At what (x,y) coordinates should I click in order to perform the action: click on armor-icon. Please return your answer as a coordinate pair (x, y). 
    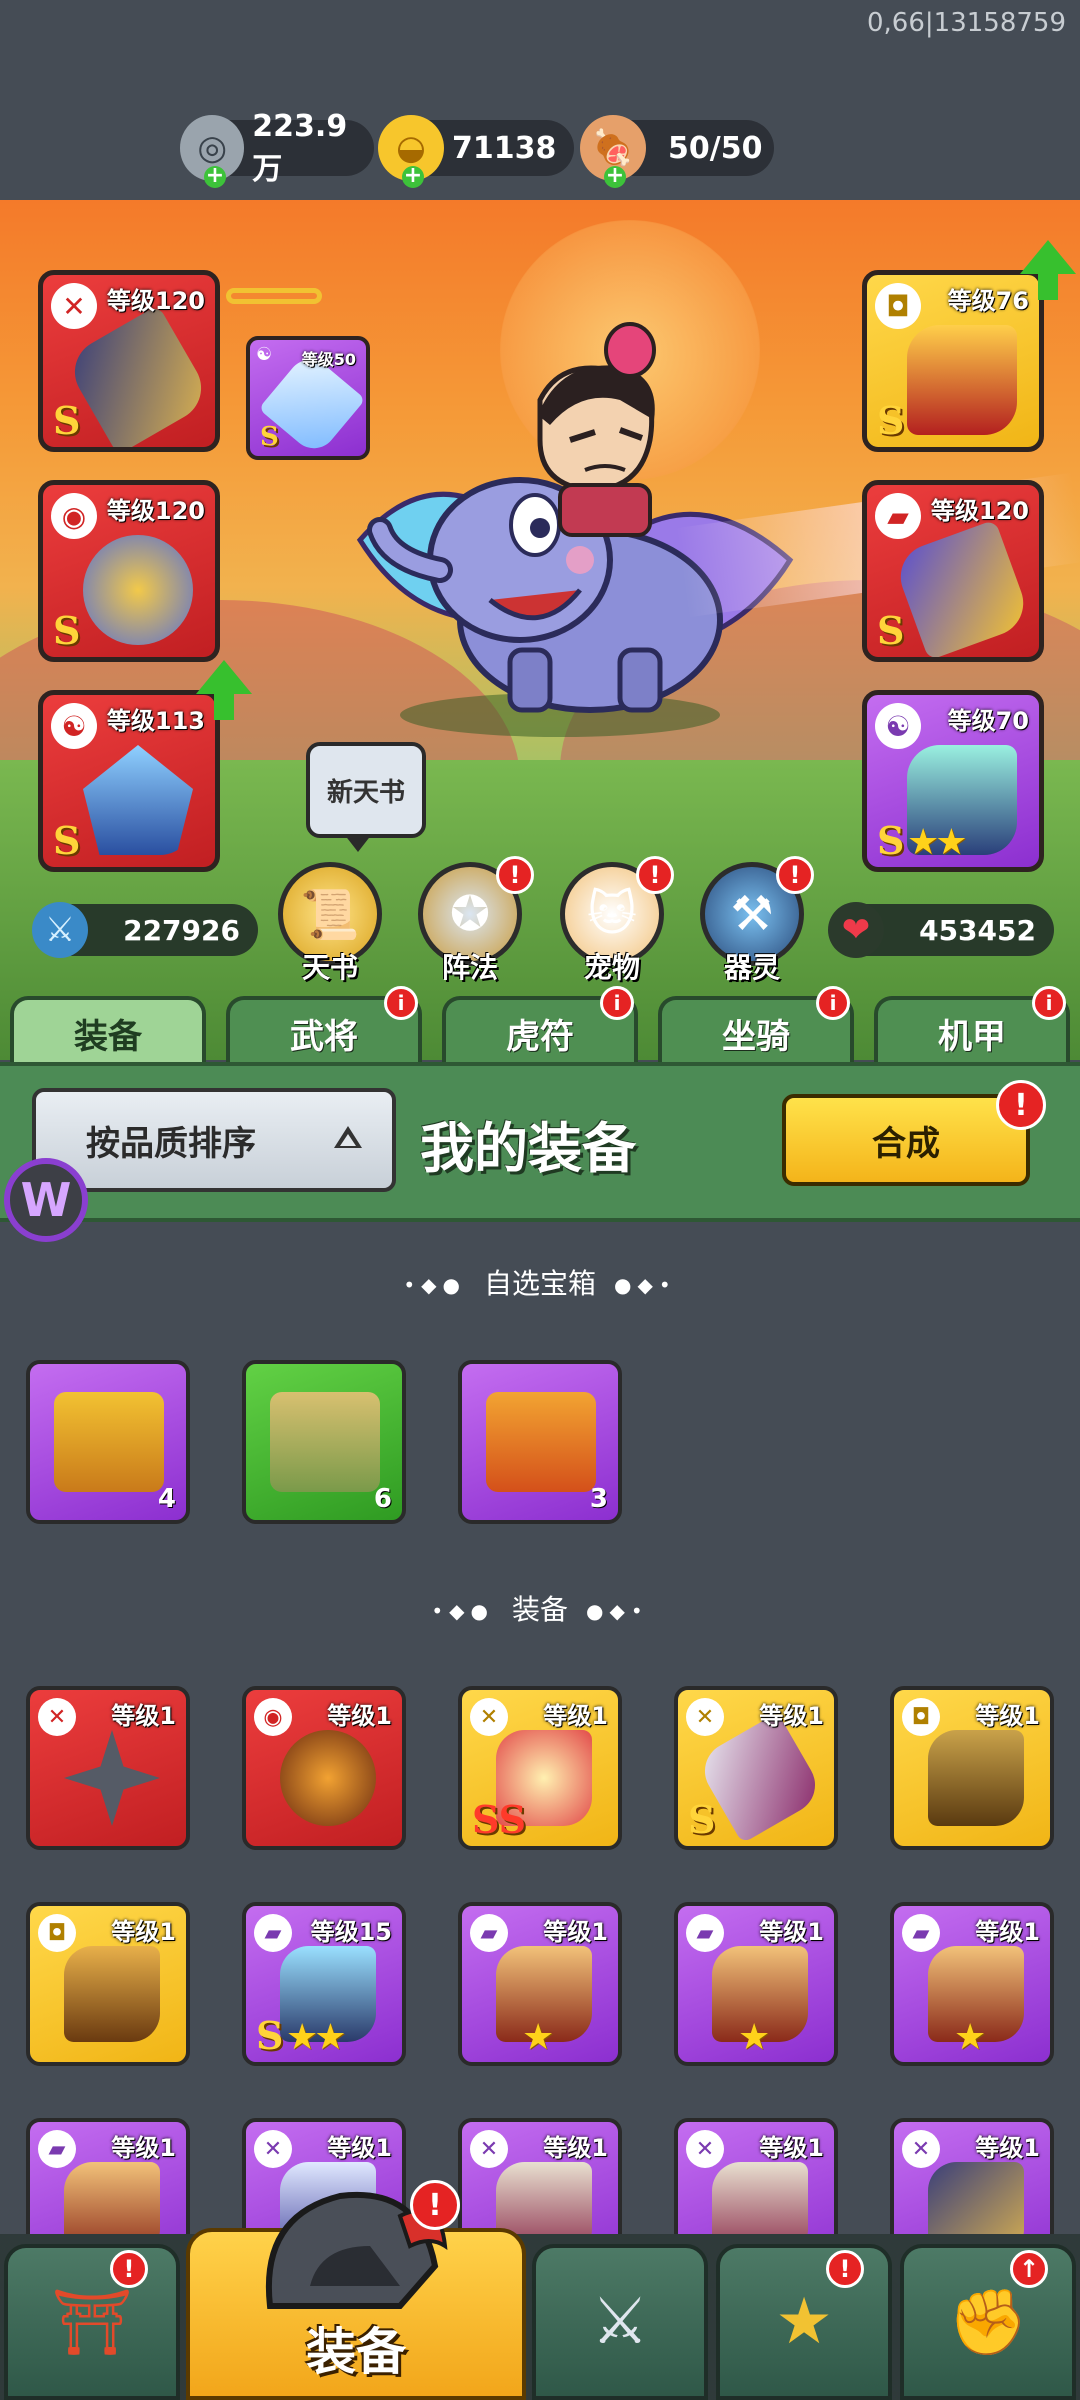
    Looking at the image, I should click on (976, 1778).